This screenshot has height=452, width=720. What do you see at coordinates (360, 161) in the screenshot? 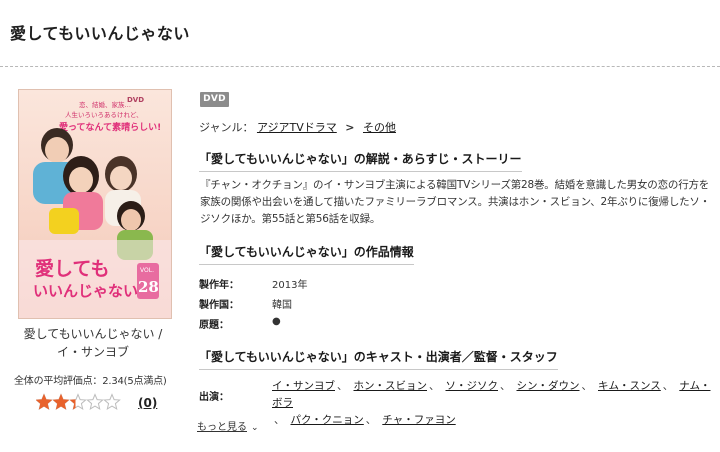
I see `synopsis-heading: 「愛してもいいんじゃない」の解説・あらすじ・ストーリー` at bounding box center [360, 161].